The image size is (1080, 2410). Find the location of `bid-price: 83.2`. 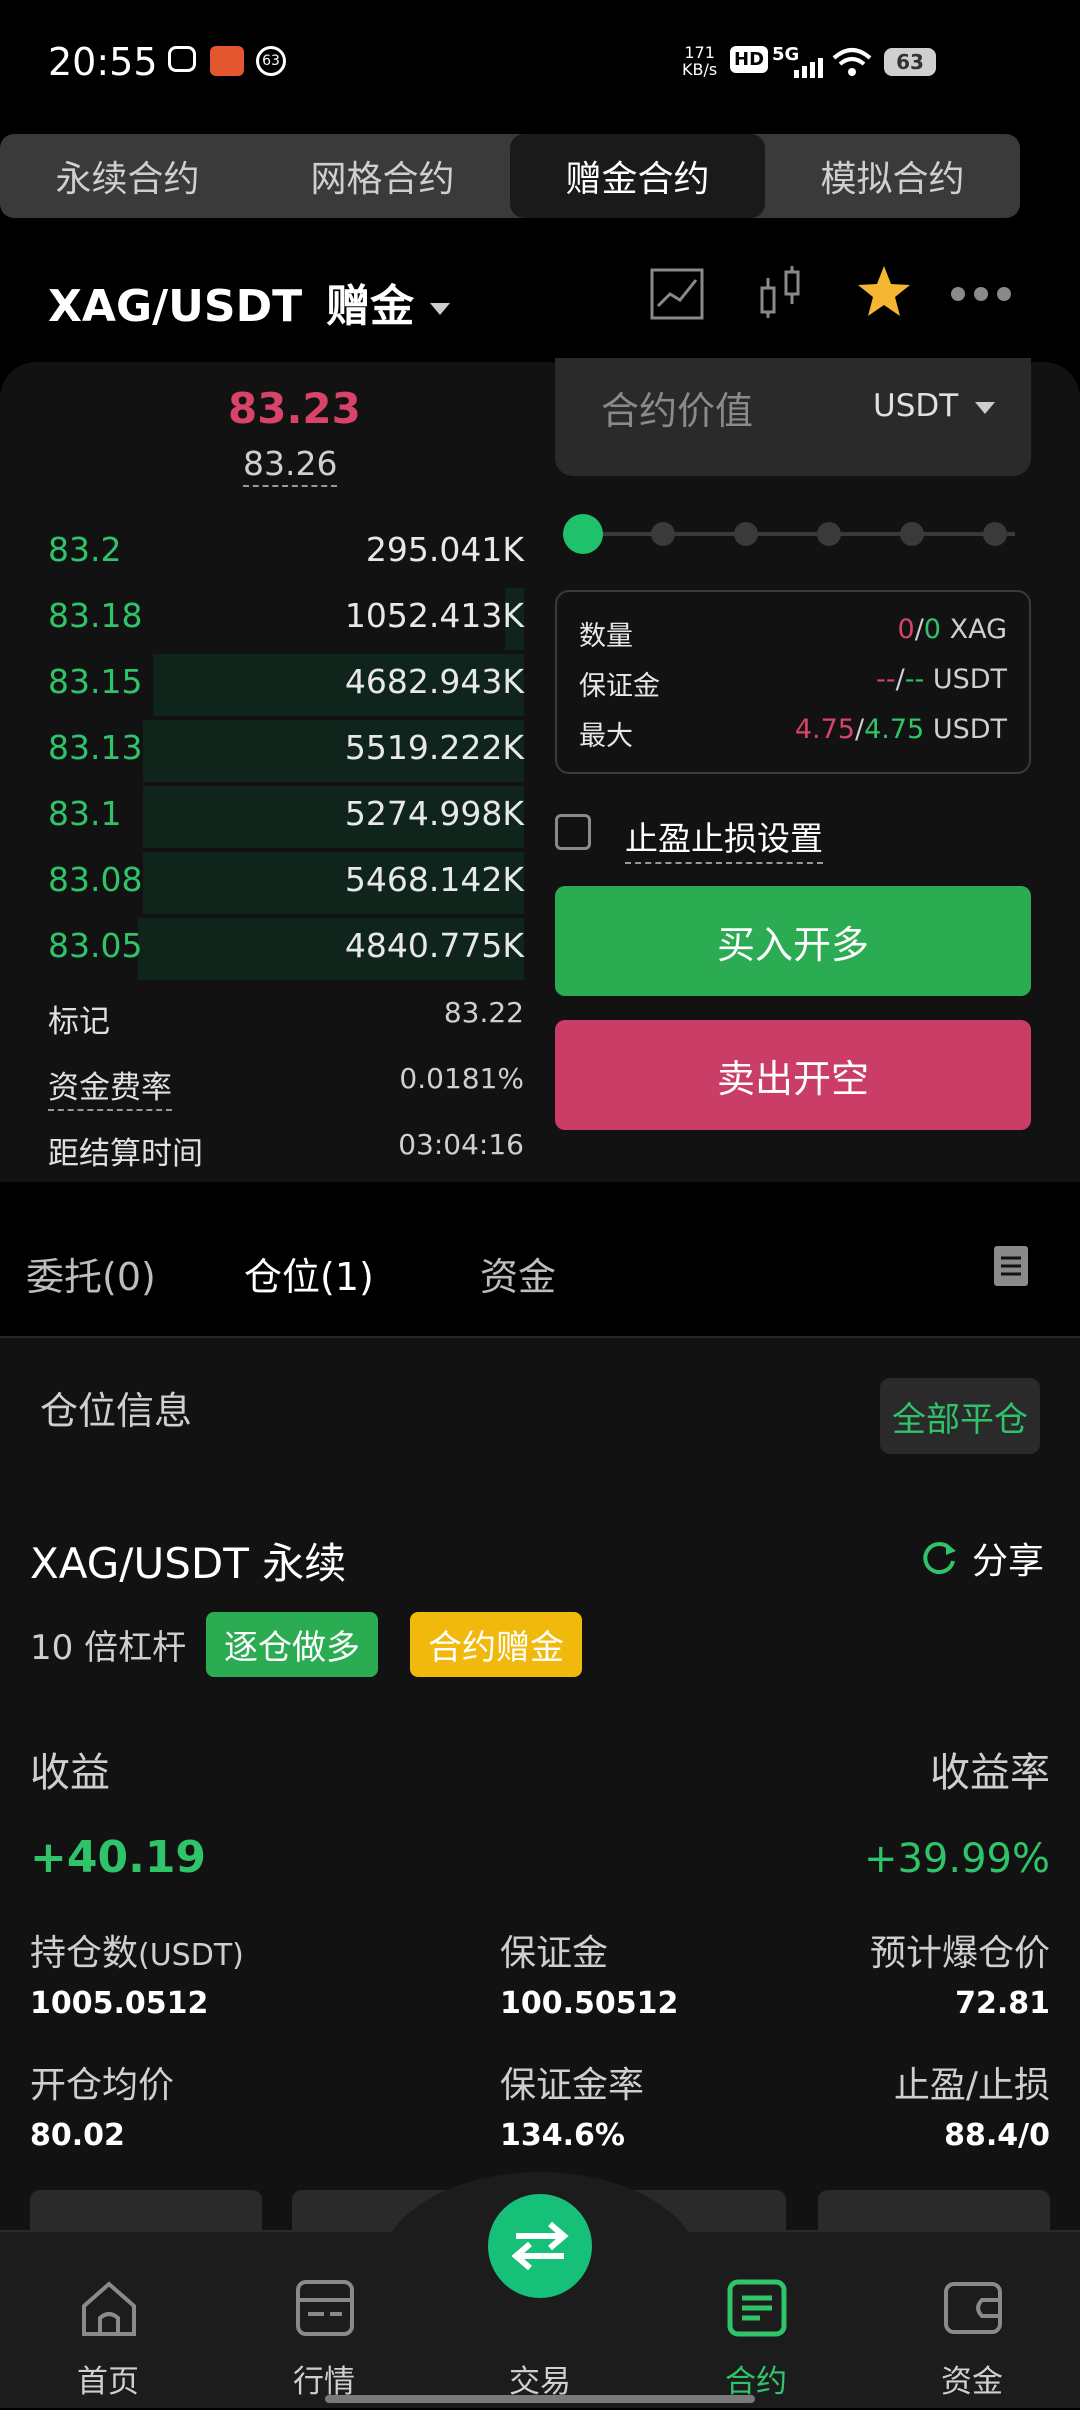

bid-price: 83.2 is located at coordinates (85, 549).